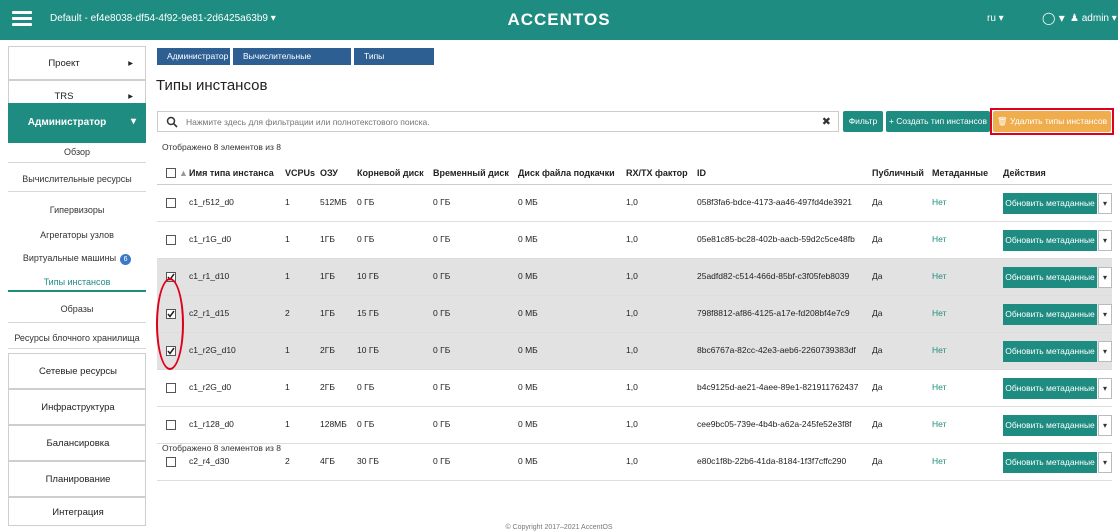 This screenshot has width=1118, height=531. I want to click on theme-selector: ◯ ▾, so click(1053, 18).